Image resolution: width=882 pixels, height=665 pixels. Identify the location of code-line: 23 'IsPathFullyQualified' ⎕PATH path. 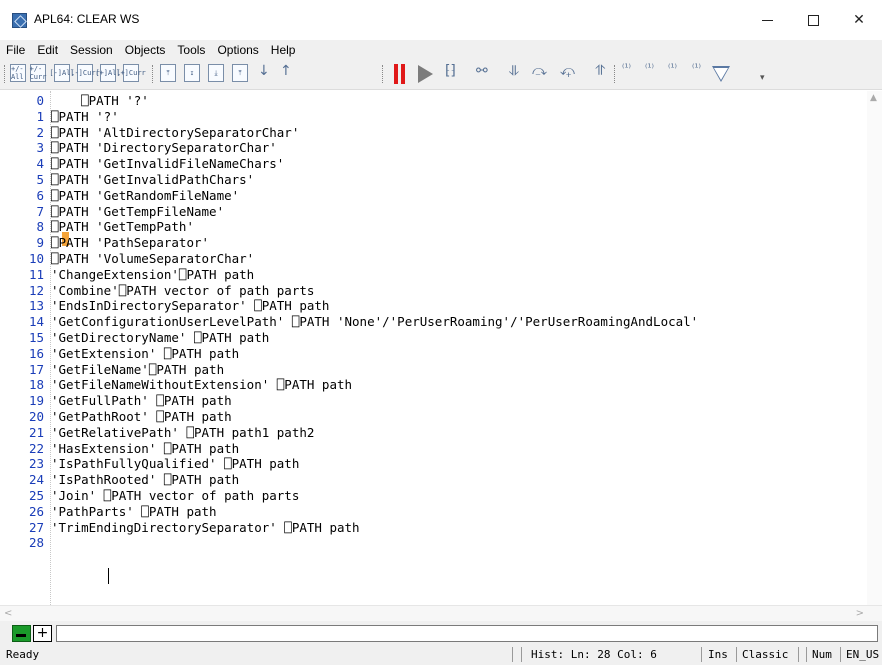
(349, 464).